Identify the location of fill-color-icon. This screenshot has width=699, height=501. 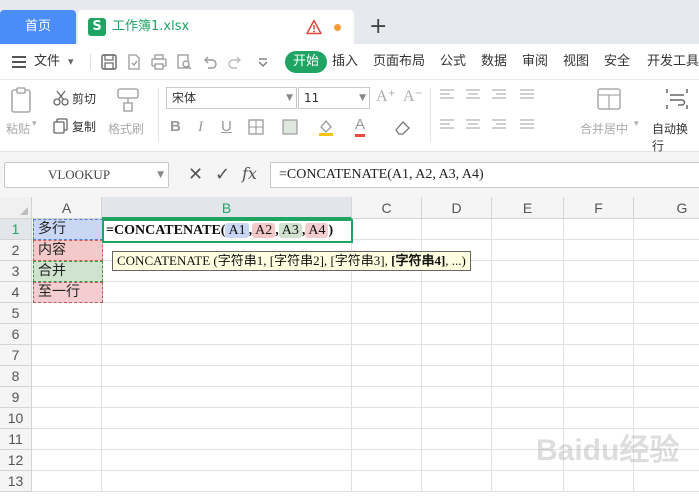
(326, 127).